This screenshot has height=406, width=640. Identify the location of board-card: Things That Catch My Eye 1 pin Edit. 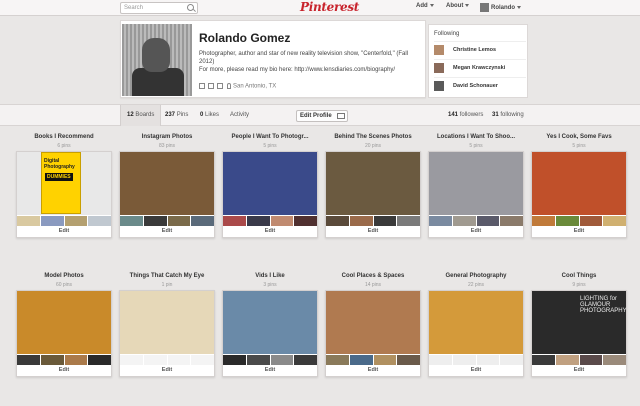
(167, 325).